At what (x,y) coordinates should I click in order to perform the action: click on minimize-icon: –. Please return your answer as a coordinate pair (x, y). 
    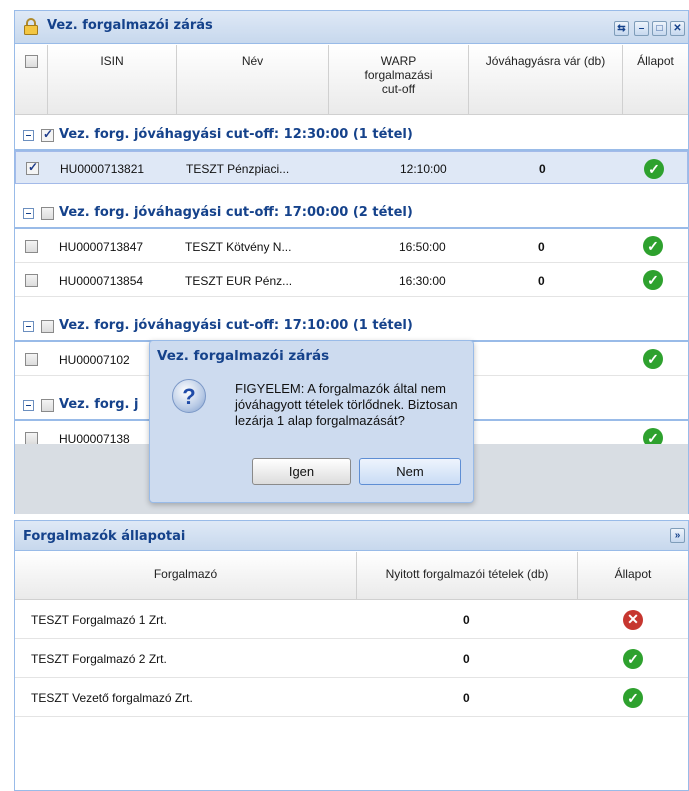
    Looking at the image, I should click on (641, 28).